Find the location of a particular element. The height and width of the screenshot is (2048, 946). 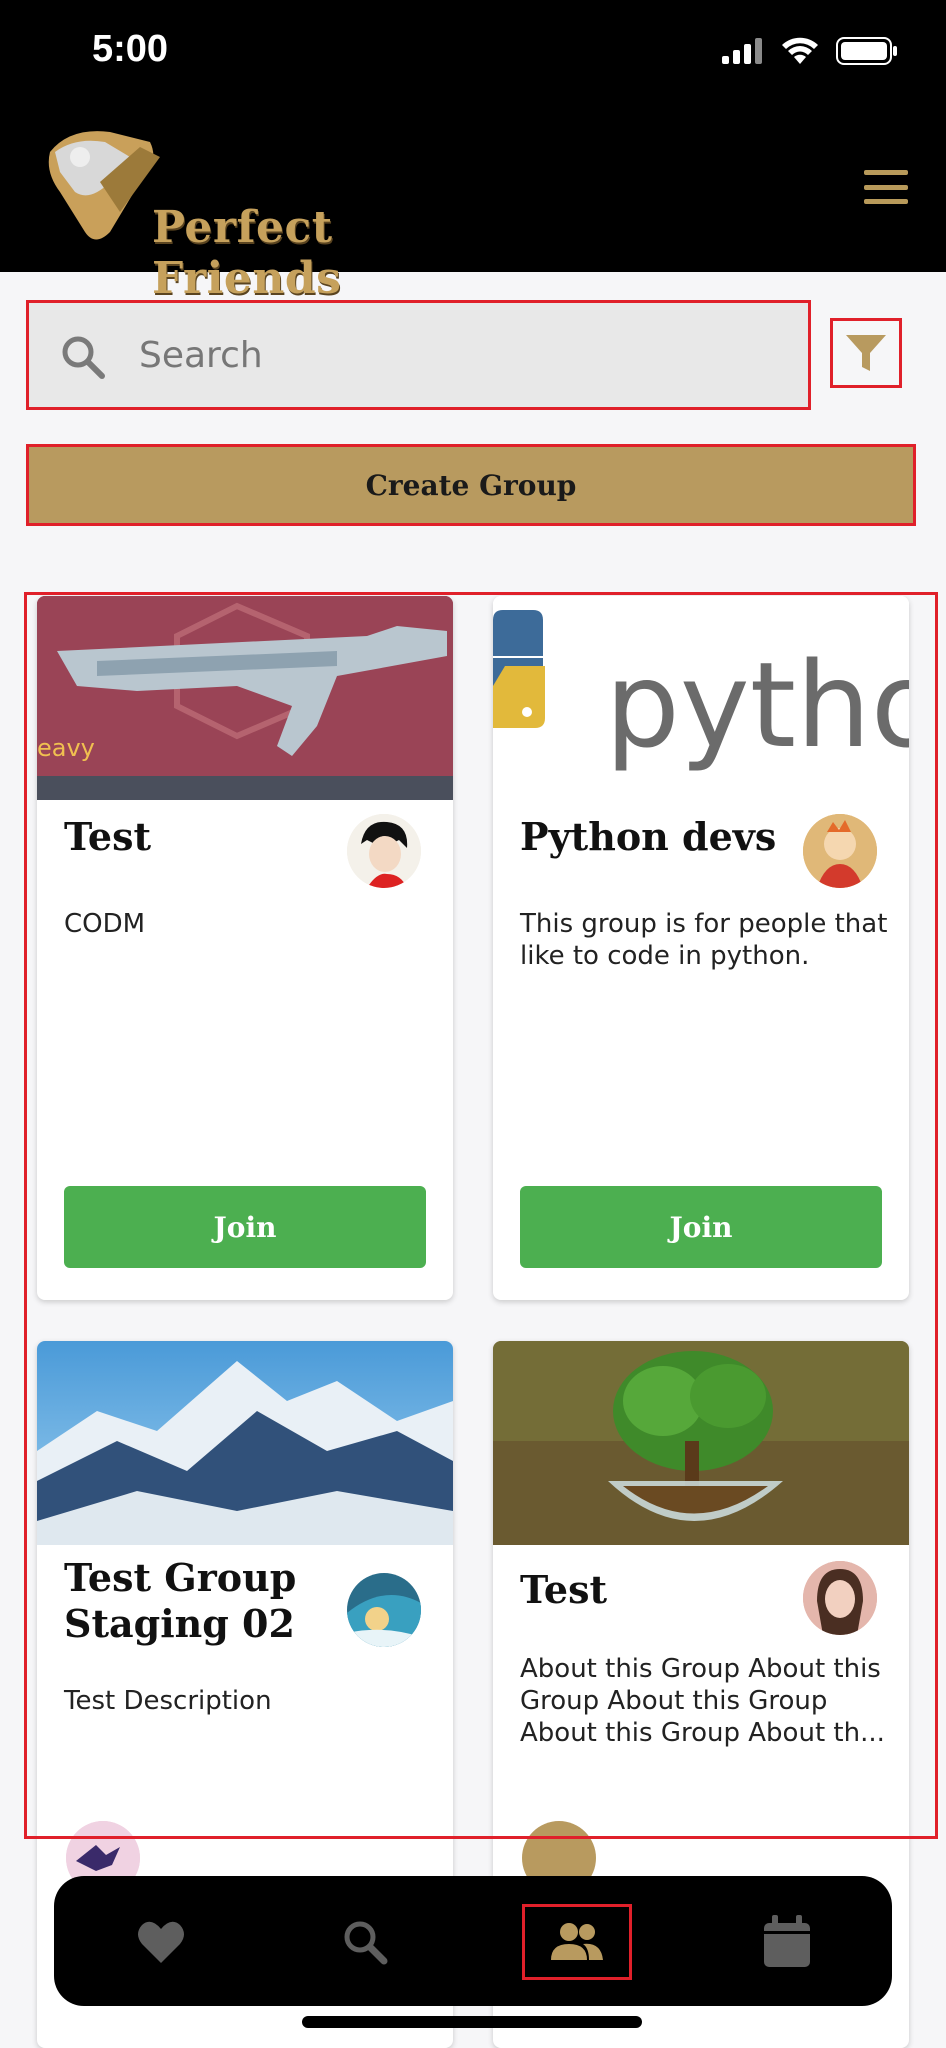

app-logo: Perfect Friends is located at coordinates (270, 213).